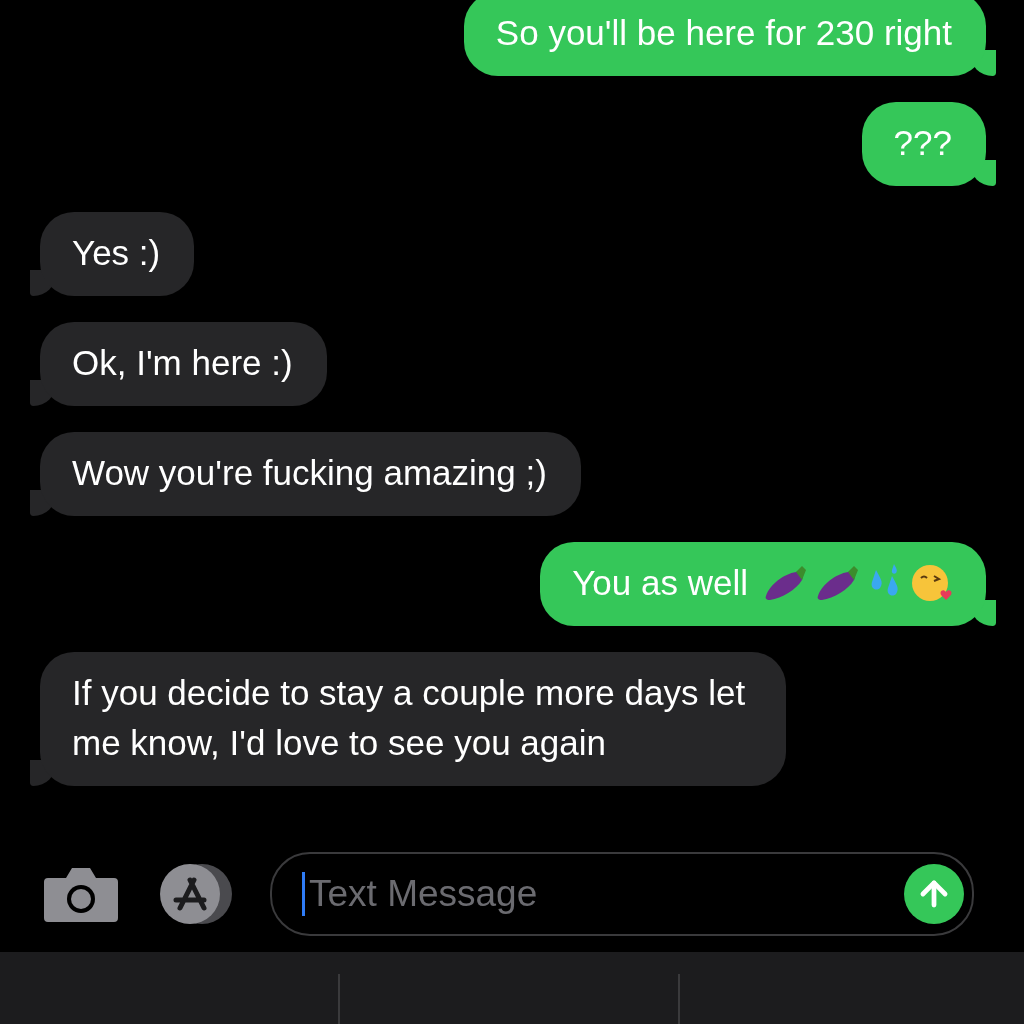 The image size is (1024, 1024). What do you see at coordinates (724, 38) in the screenshot?
I see `sent-message: So you'll be here for 230 right` at bounding box center [724, 38].